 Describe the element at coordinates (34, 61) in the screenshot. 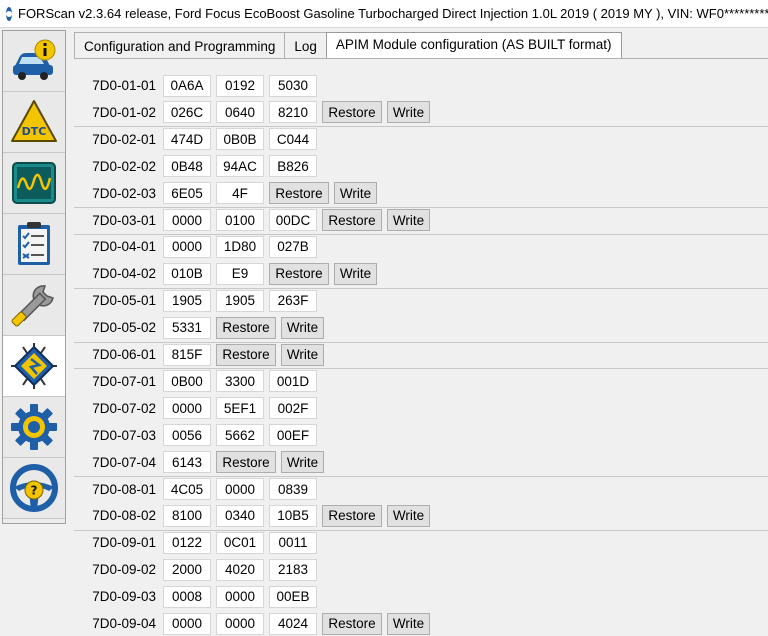

I see `sidebar-item-vehicle-info` at that location.